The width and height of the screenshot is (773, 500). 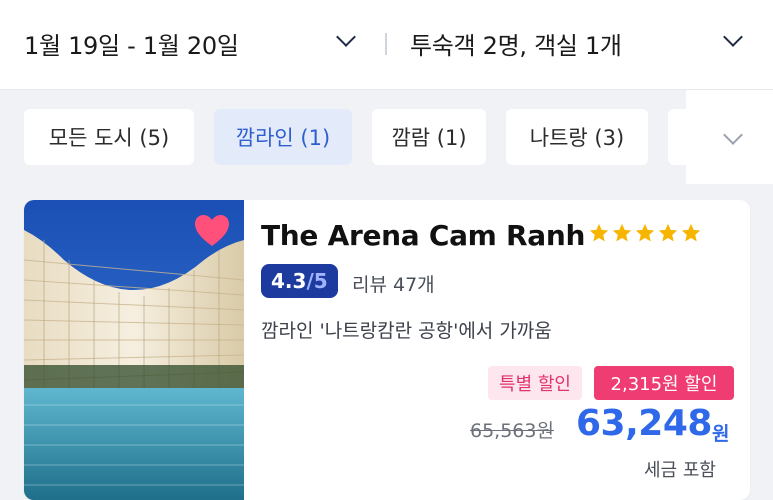 I want to click on date-range-selector: 1월 19일 - 1월 20일, so click(x=131, y=43).